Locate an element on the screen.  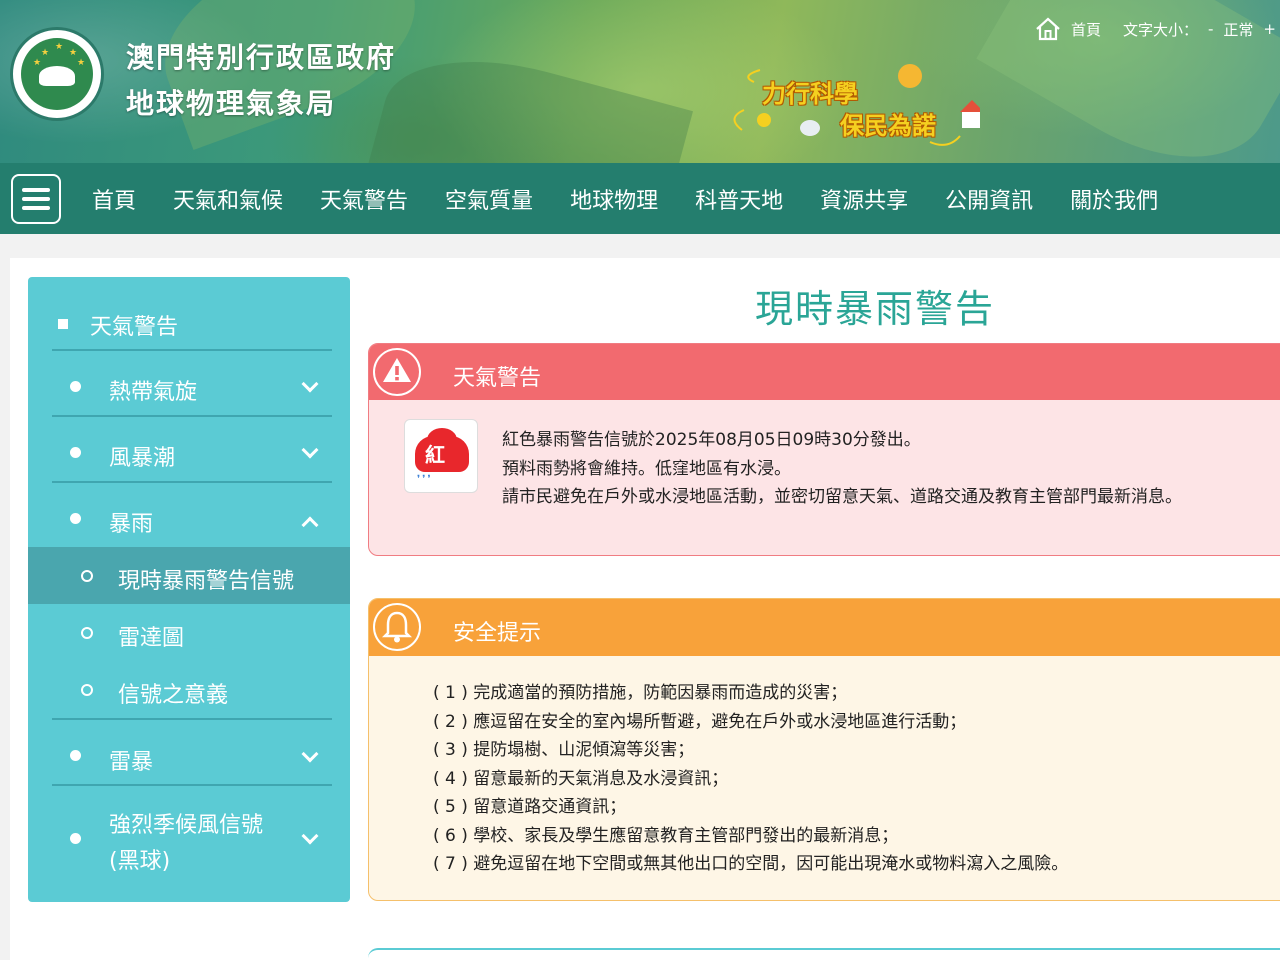
sidebar-item-label: 熱帶氣旋 is located at coordinates (153, 392).